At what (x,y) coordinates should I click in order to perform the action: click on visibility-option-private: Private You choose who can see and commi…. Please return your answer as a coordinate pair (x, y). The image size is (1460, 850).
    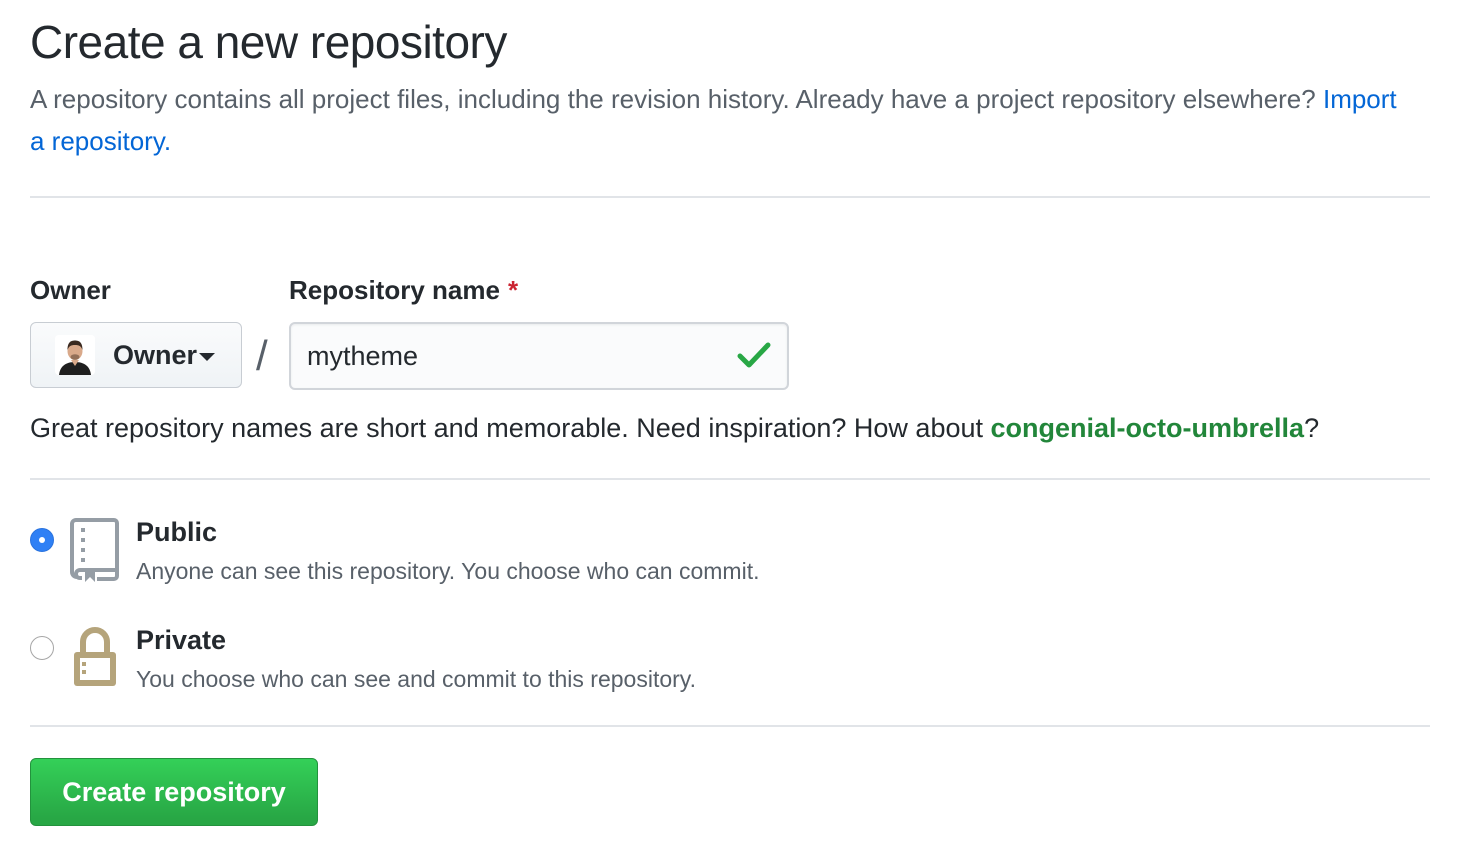
    Looking at the image, I should click on (363, 659).